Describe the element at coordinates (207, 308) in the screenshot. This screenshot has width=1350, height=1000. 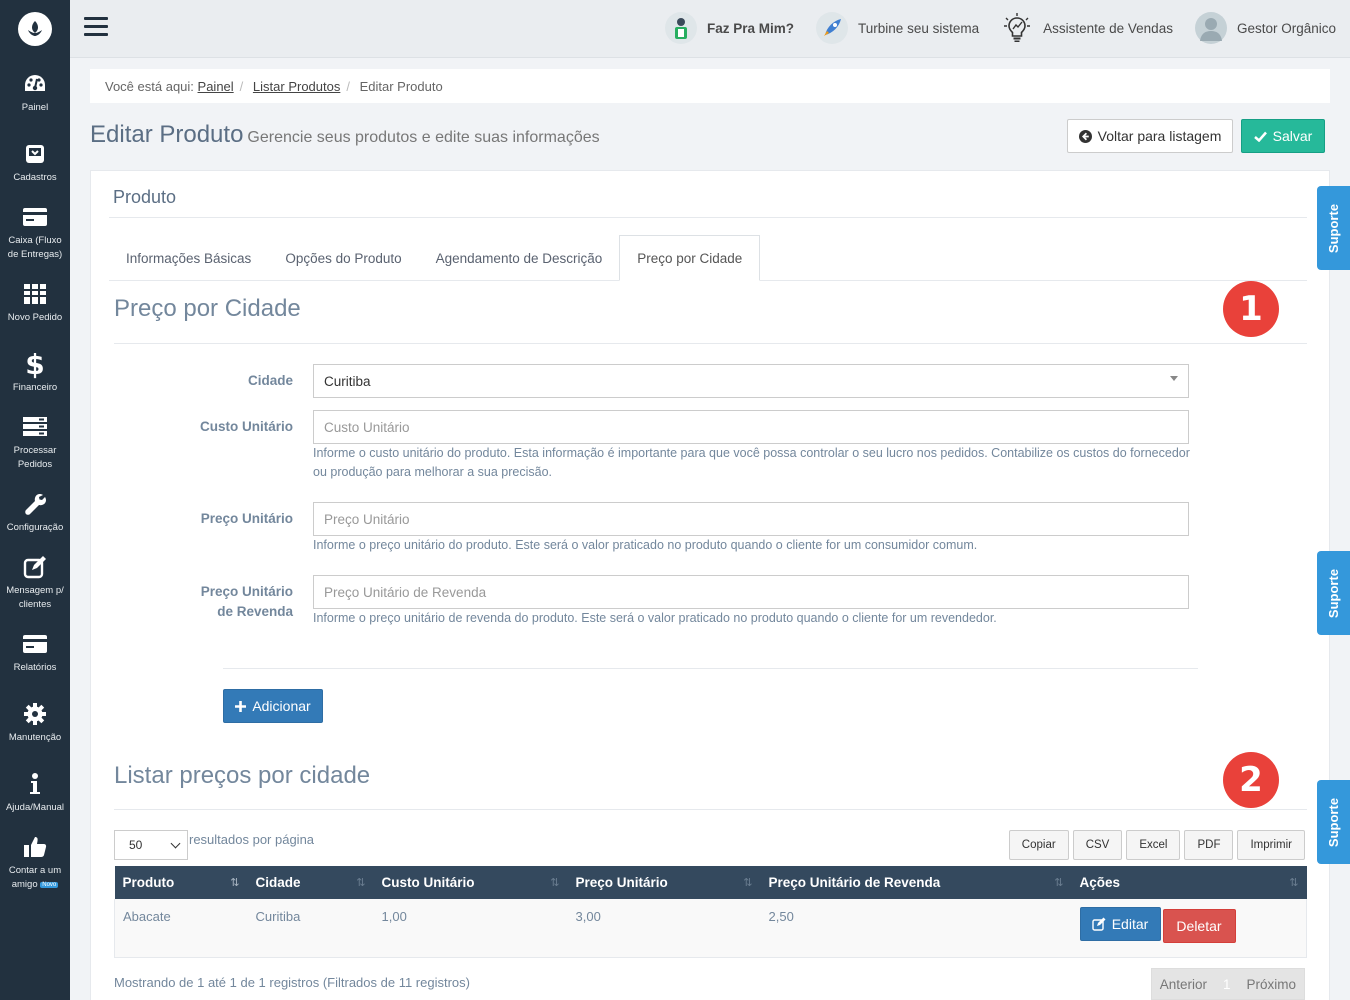
I see `section-title-preco-cidade: Preço por Cidade` at that location.